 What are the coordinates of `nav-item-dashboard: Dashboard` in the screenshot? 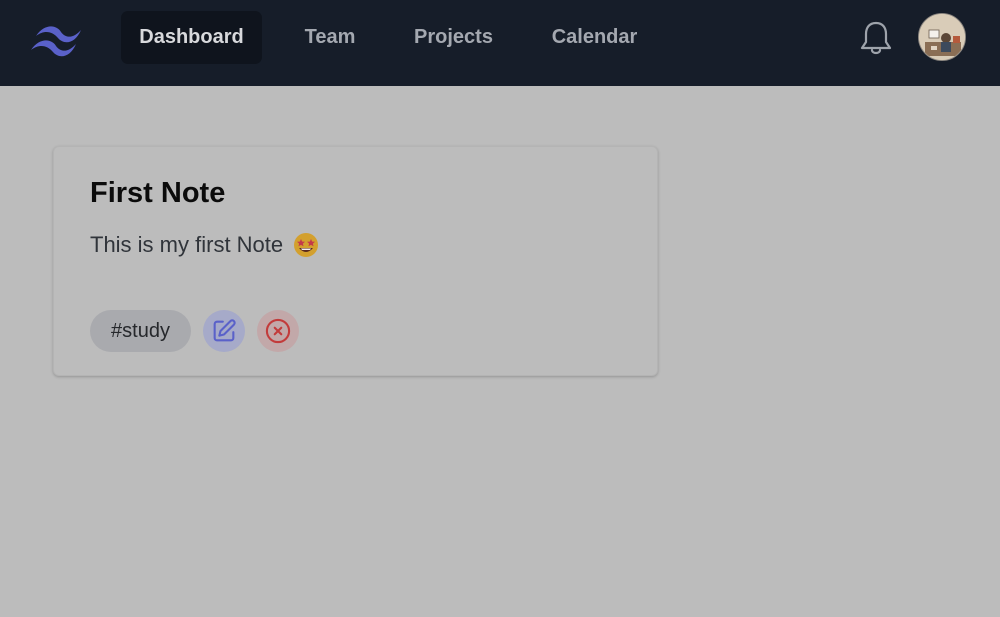 It's located at (191, 37).